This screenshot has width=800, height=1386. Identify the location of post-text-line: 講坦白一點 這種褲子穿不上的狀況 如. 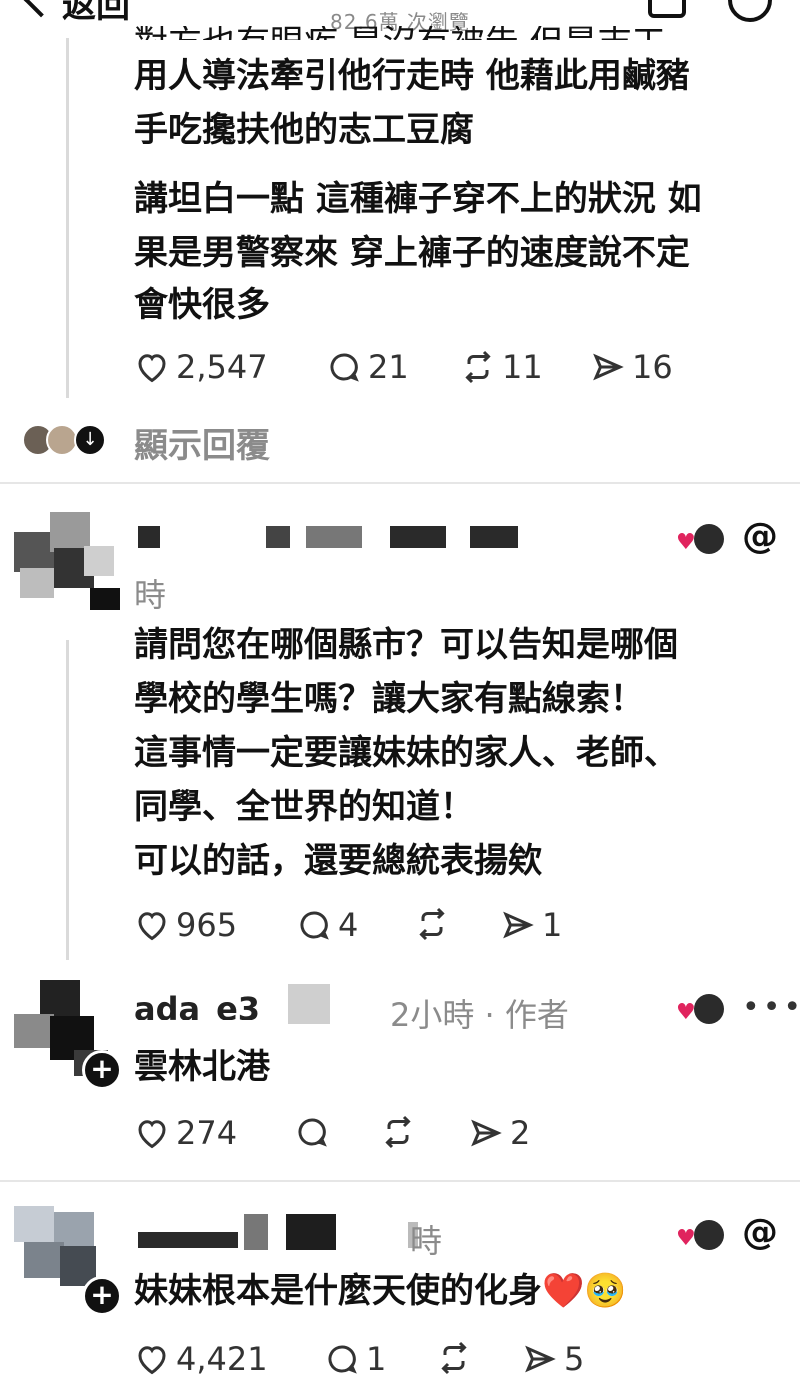
(418, 199).